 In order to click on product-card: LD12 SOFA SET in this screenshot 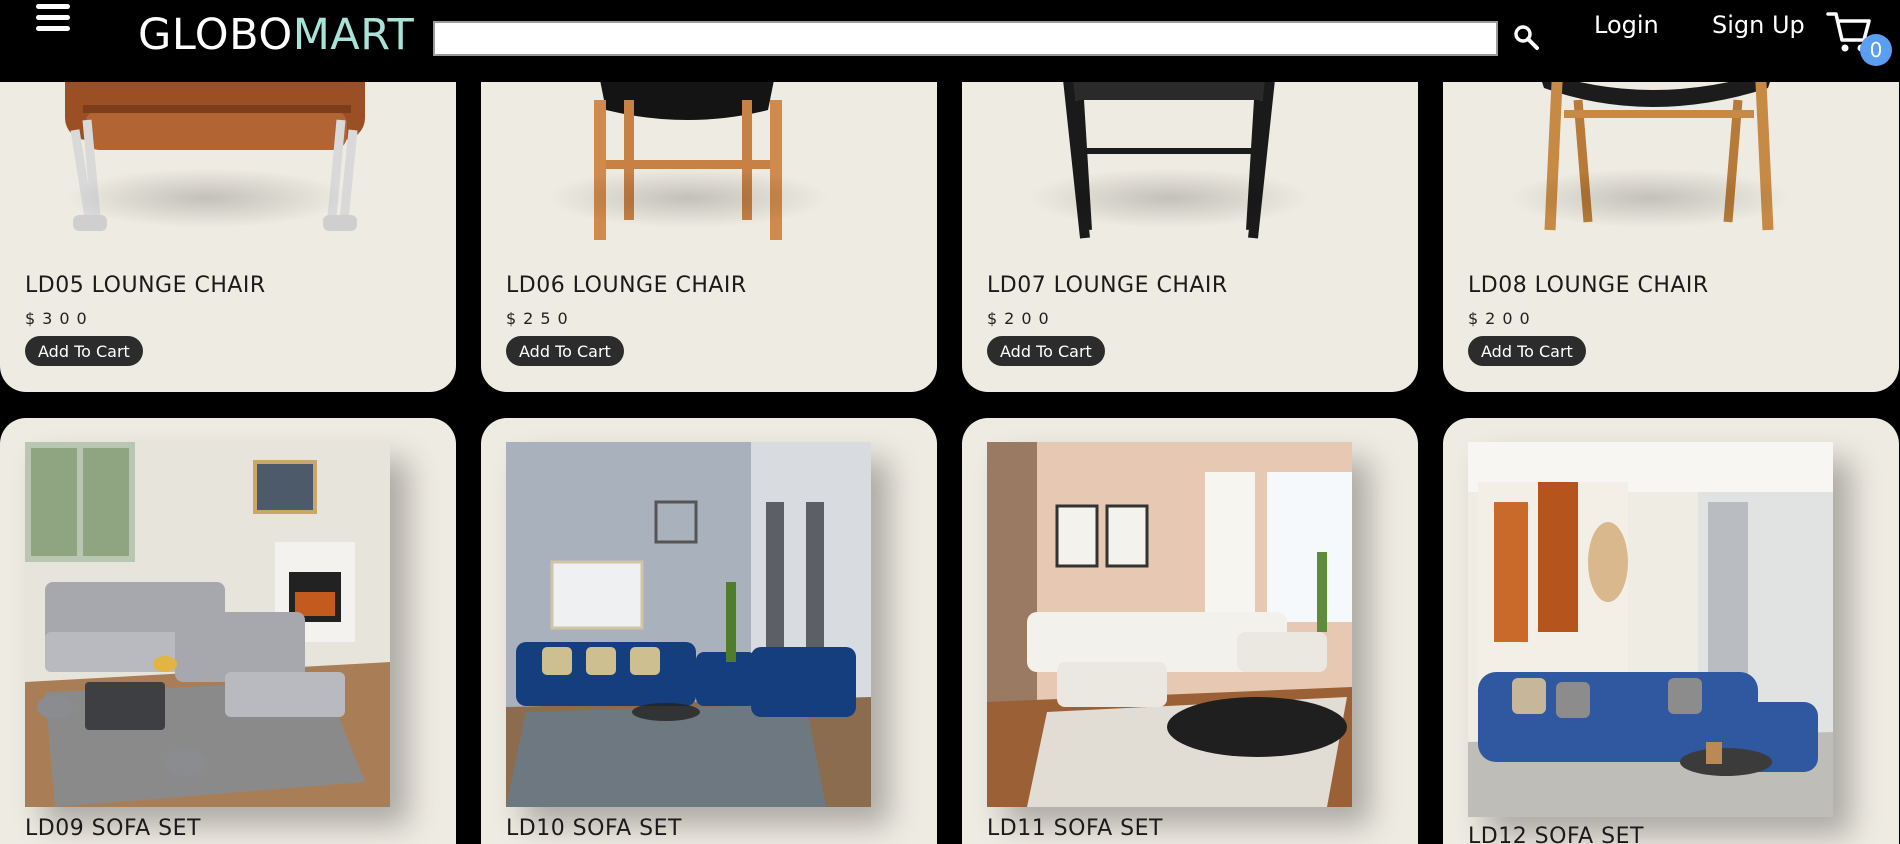, I will do `click(1671, 631)`.